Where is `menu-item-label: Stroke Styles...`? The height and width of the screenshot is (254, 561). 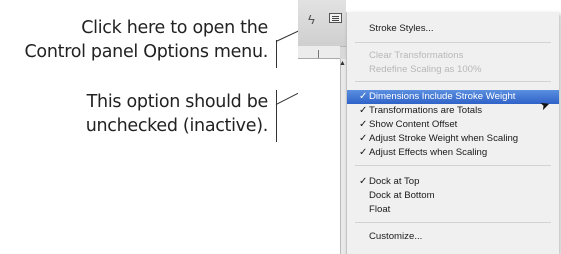
menu-item-label: Stroke Styles... is located at coordinates (401, 28).